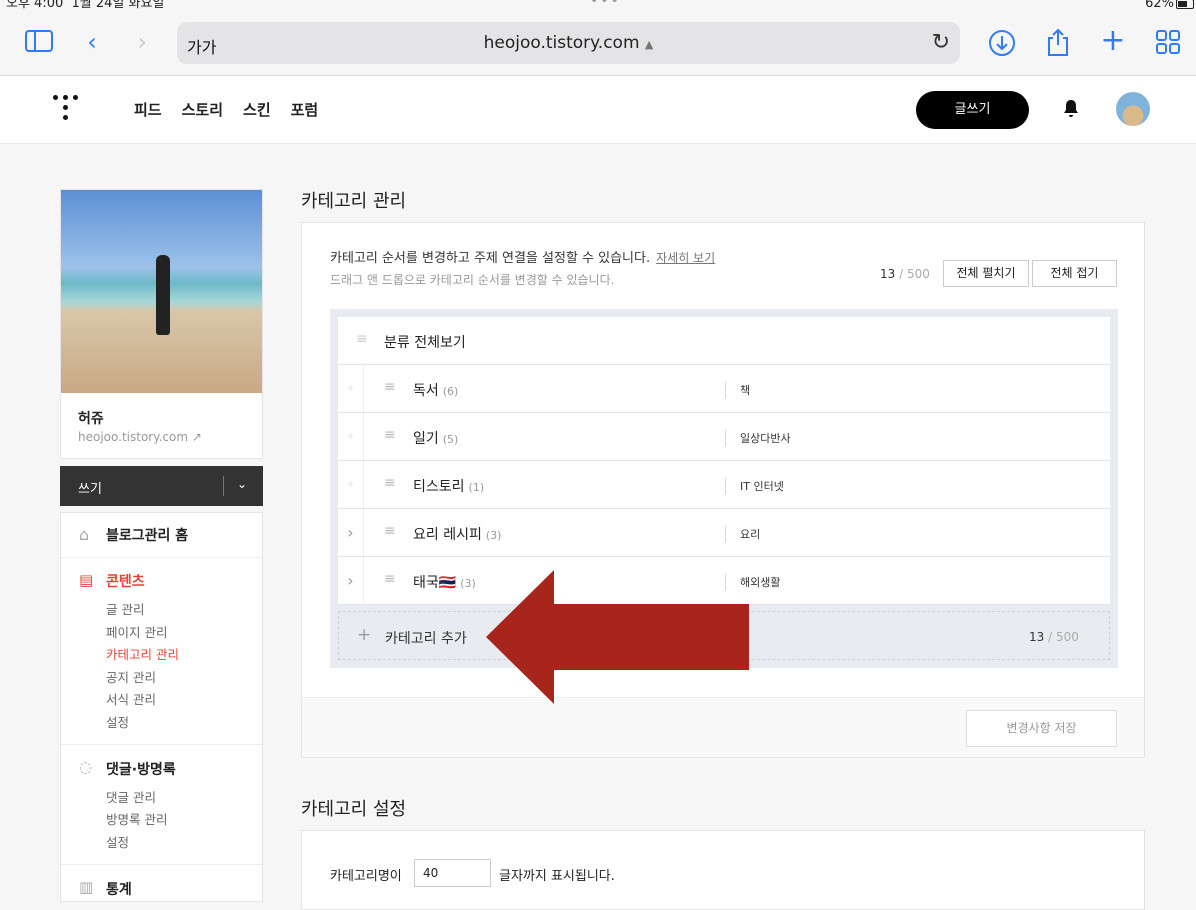  Describe the element at coordinates (941, 42) in the screenshot. I see `reload-icon: ↻` at that location.